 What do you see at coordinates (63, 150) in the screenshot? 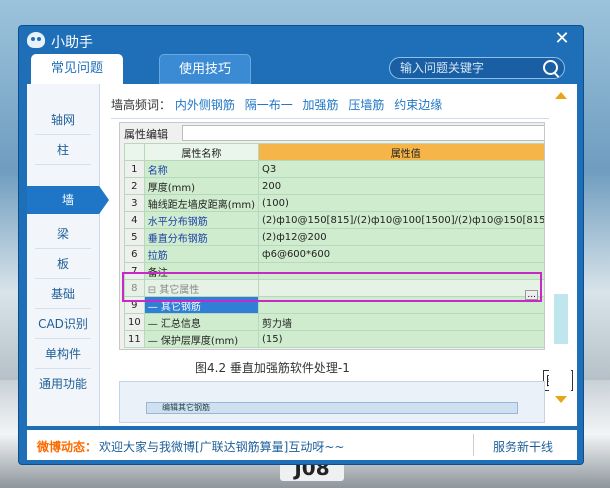
I see `sidebar-item-column: 柱` at bounding box center [63, 150].